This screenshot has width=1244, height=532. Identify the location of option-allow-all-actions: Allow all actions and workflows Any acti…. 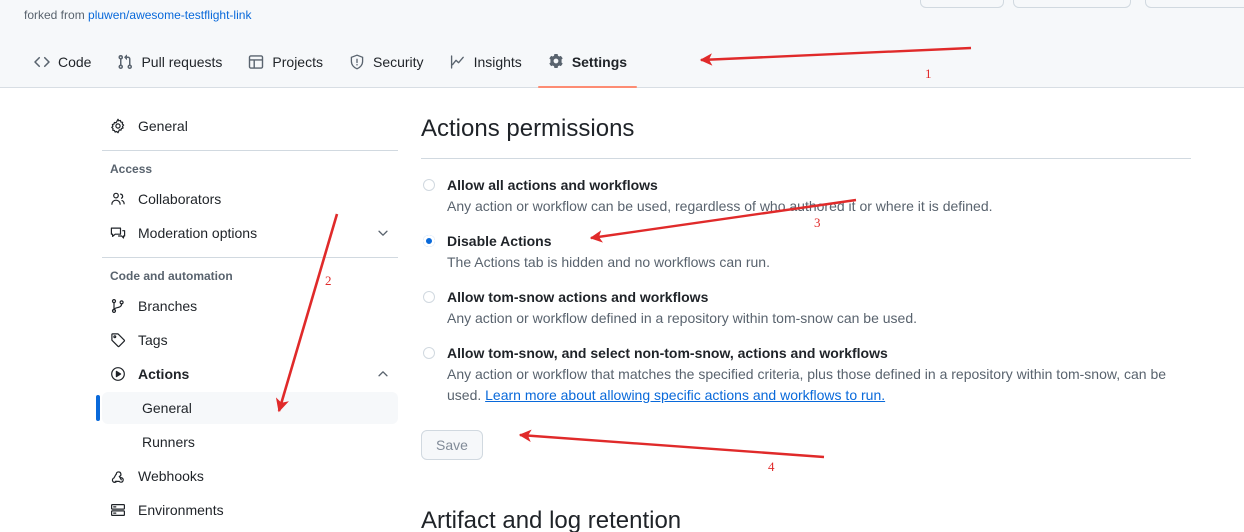
(806, 196).